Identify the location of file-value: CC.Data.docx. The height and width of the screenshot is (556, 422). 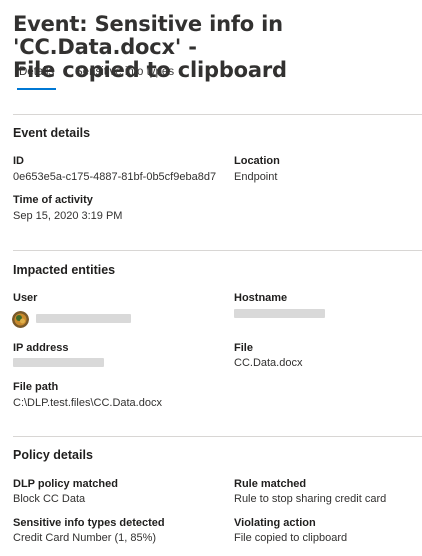
(268, 363).